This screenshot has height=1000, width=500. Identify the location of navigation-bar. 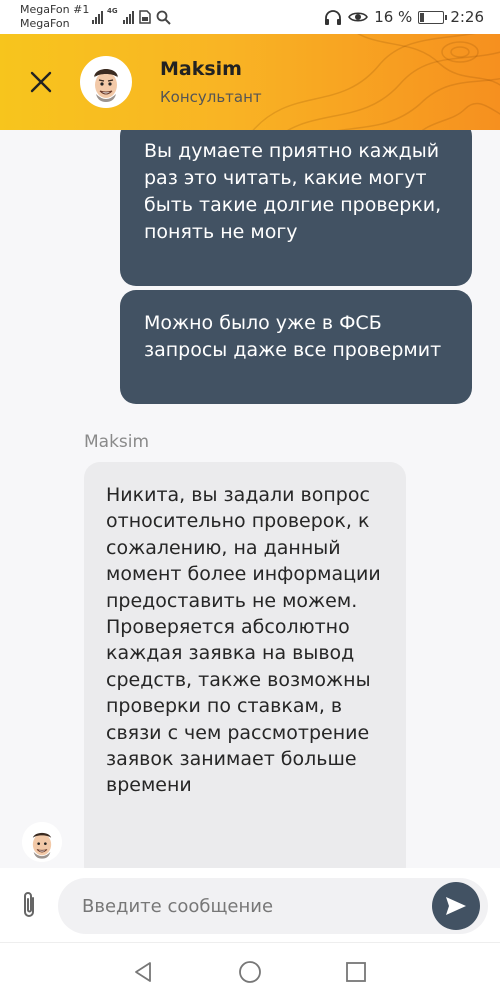
(250, 971).